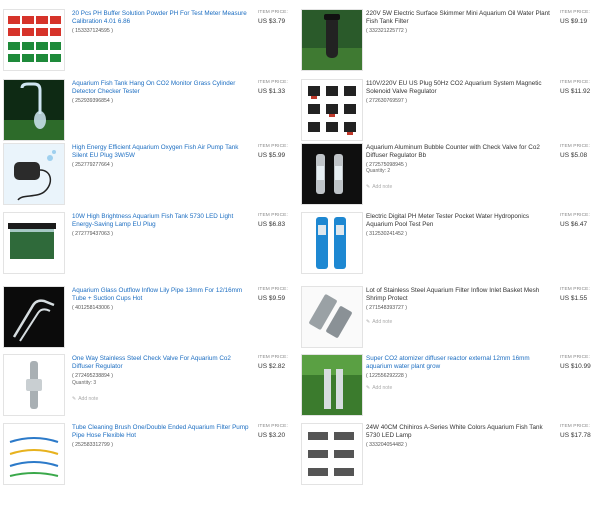  I want to click on air-pump-icon, so click(34, 174).